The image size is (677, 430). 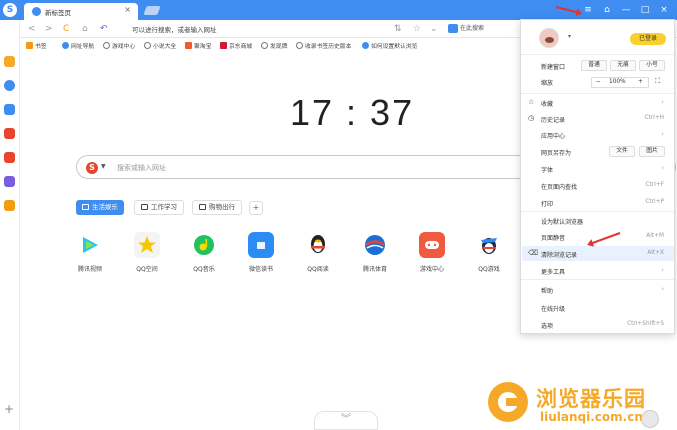 I want to click on menu-item-mute: 页面静音, so click(x=553, y=237).